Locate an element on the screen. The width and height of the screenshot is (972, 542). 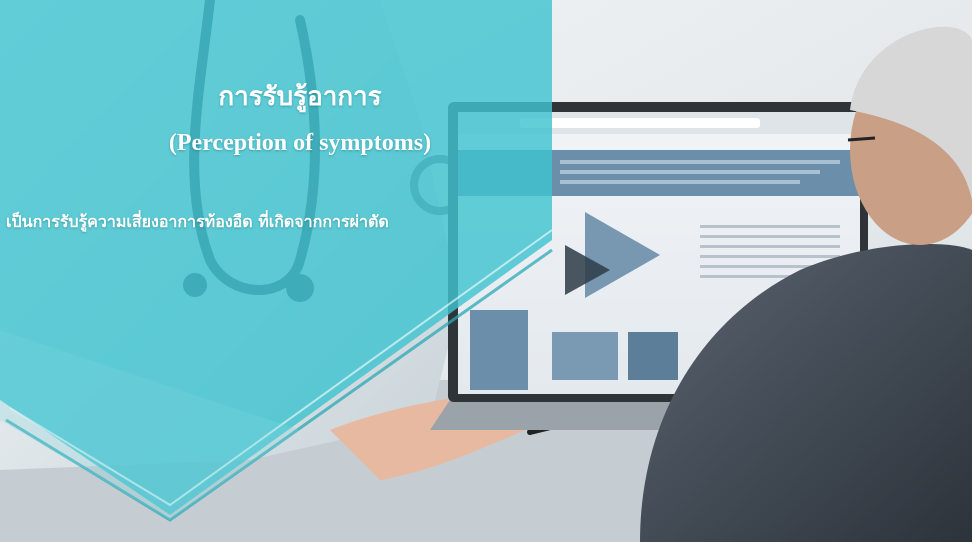
slide-title-thai: การรับรู้อาการ is located at coordinates (300, 97).